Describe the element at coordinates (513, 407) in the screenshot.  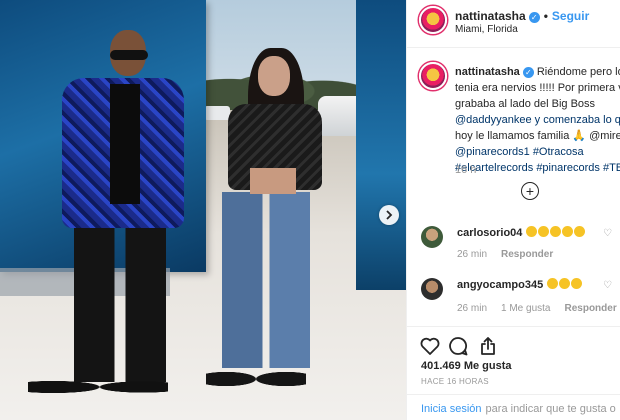
I see `login-prompt: Inicia sesión para indicar que te gusta o` at that location.